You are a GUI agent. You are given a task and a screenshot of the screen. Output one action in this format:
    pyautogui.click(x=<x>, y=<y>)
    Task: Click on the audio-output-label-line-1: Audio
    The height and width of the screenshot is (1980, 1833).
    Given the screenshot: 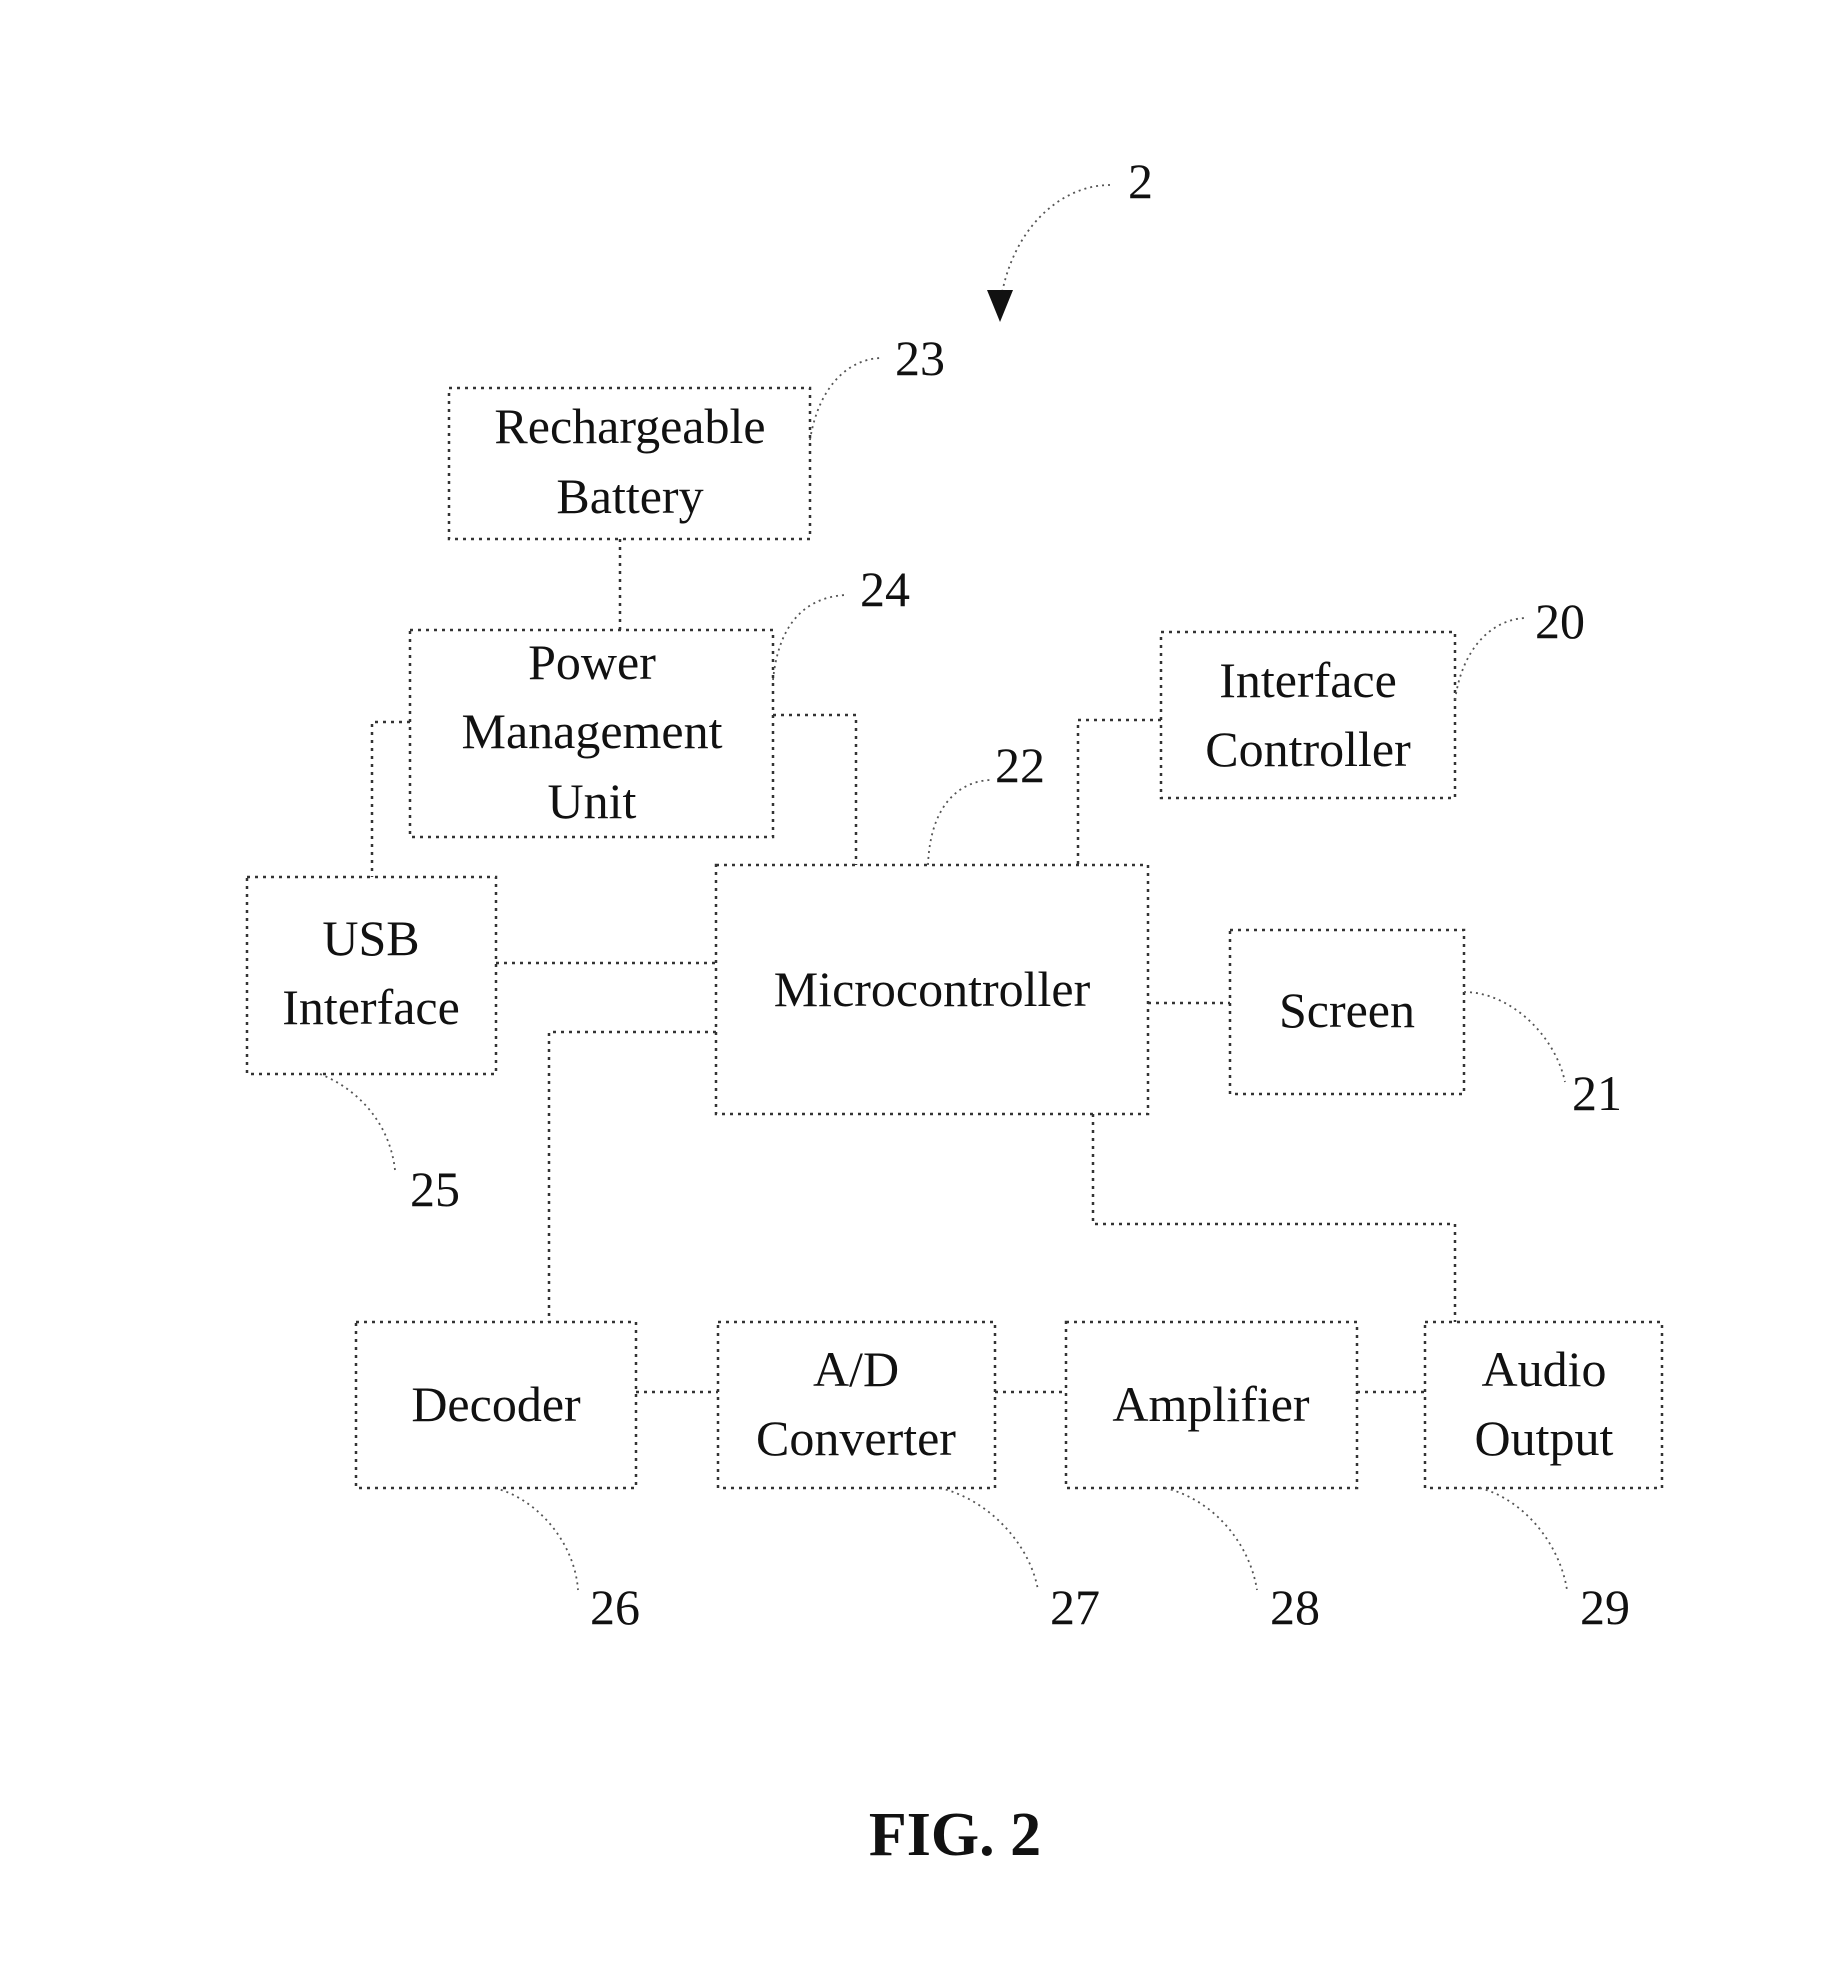 What is the action you would take?
    pyautogui.click(x=1544, y=1369)
    